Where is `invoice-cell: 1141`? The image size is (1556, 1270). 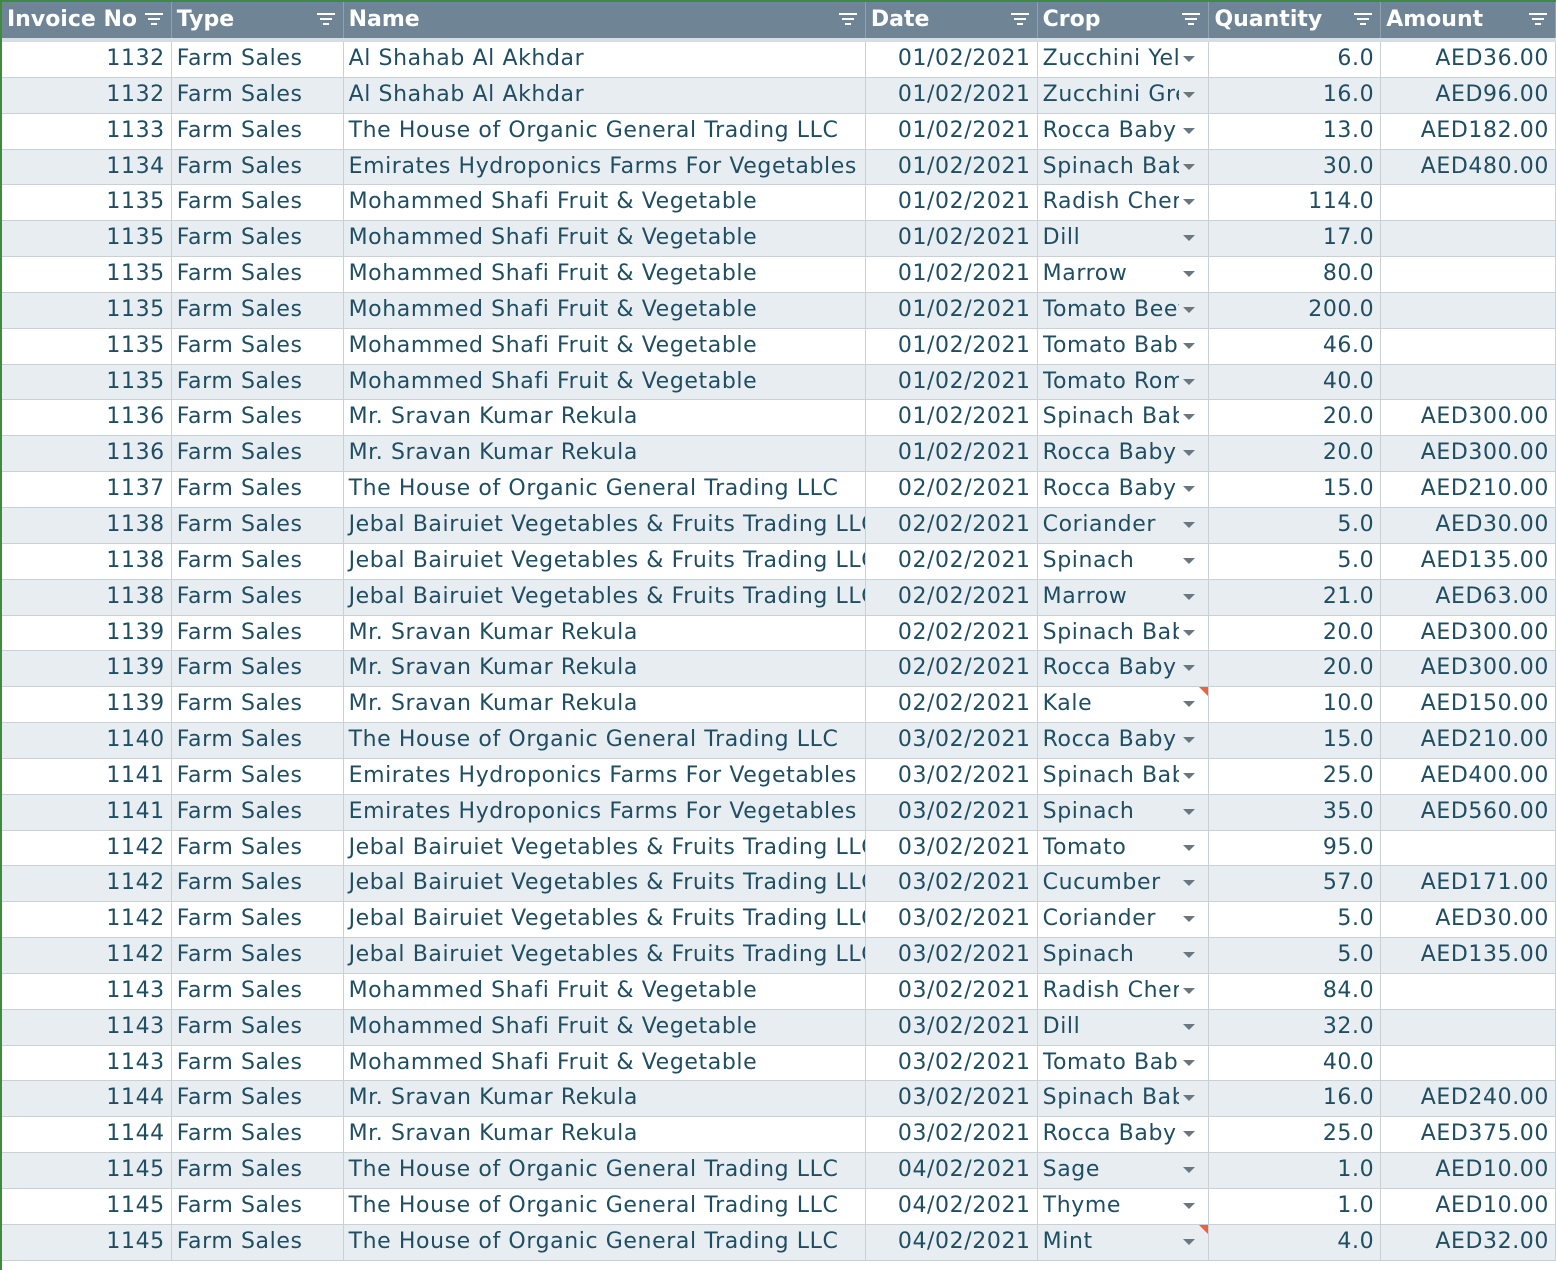
invoice-cell: 1141 is located at coordinates (87, 812).